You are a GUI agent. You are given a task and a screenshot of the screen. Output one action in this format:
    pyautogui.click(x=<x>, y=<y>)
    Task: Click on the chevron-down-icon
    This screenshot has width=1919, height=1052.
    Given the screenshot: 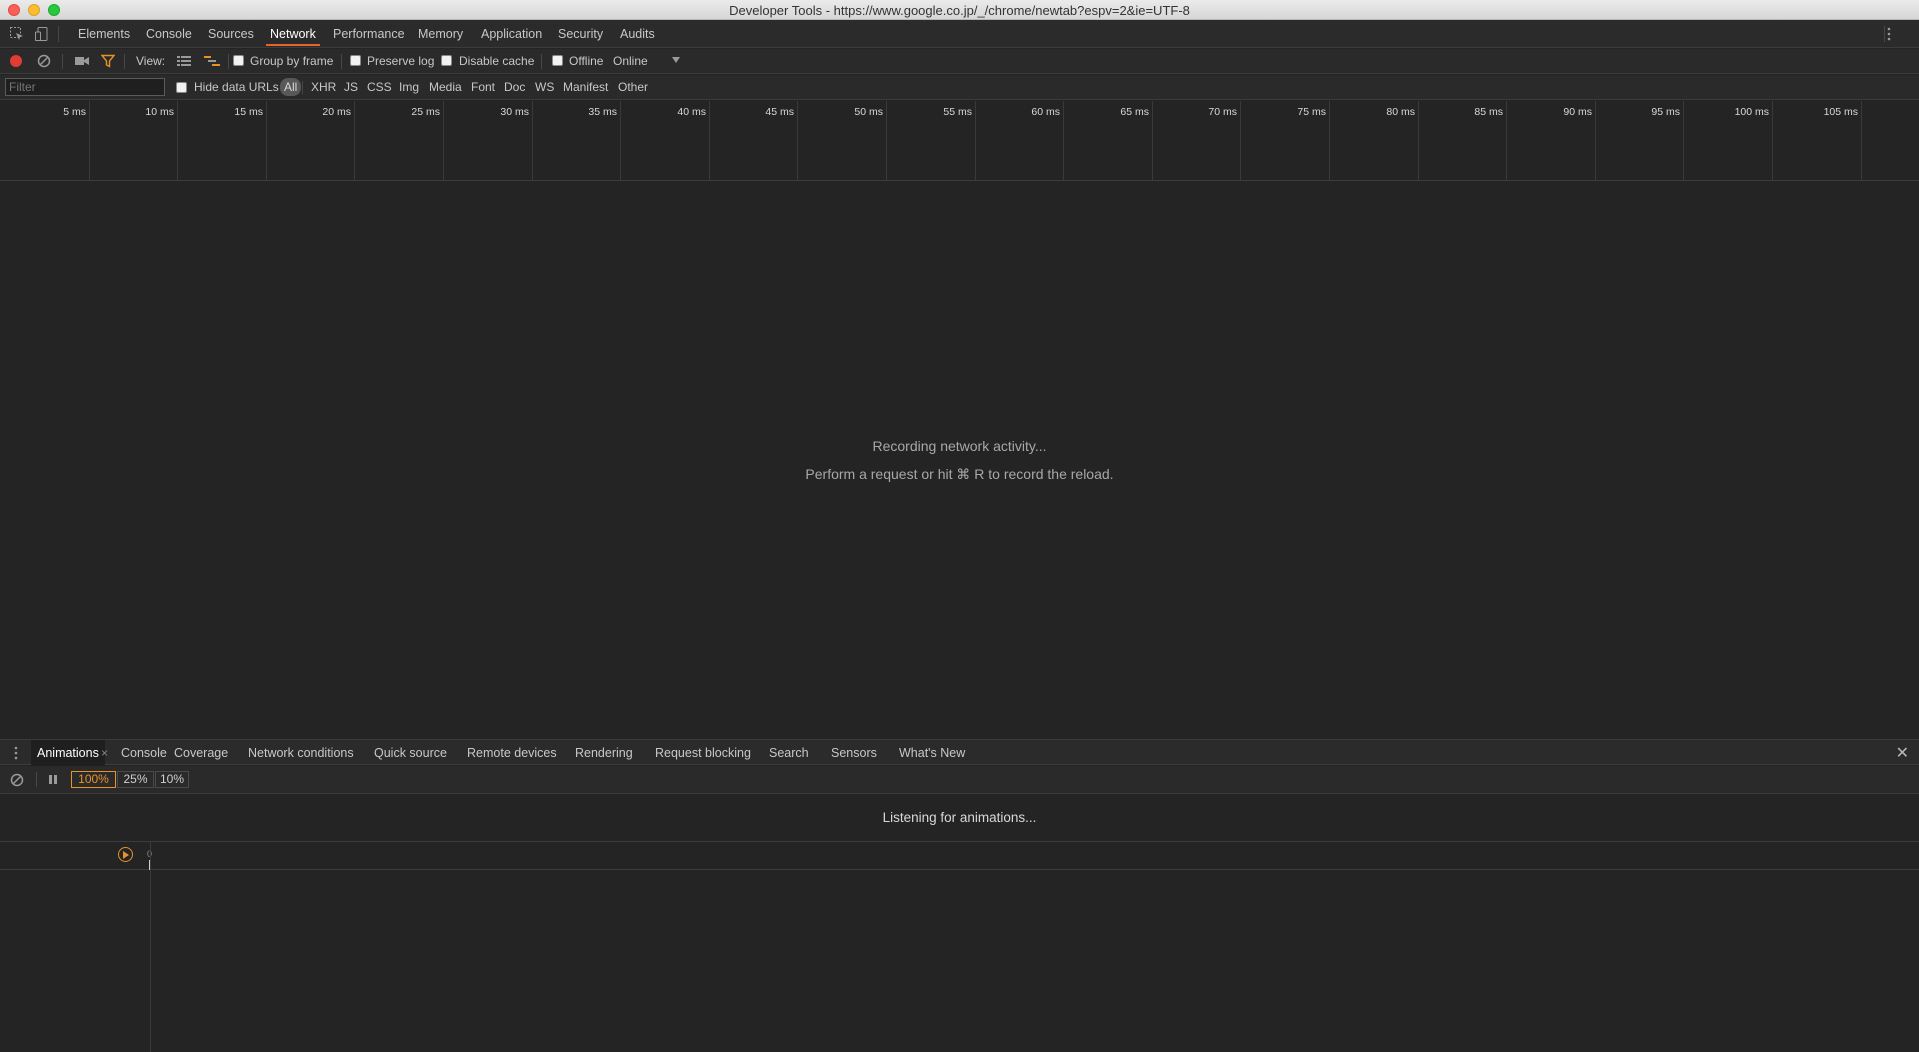 What is the action you would take?
    pyautogui.click(x=676, y=60)
    